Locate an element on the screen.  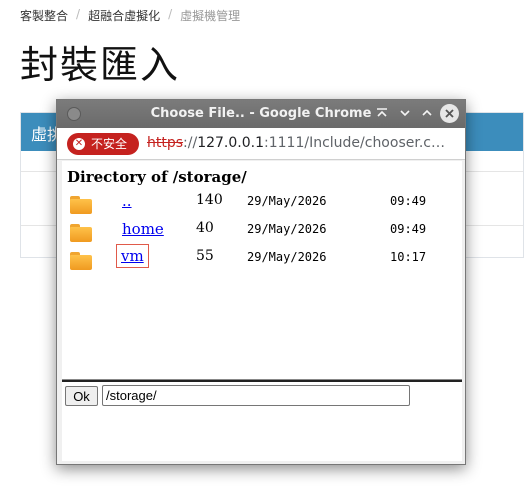
close-window-icon is located at coordinates (449, 113).